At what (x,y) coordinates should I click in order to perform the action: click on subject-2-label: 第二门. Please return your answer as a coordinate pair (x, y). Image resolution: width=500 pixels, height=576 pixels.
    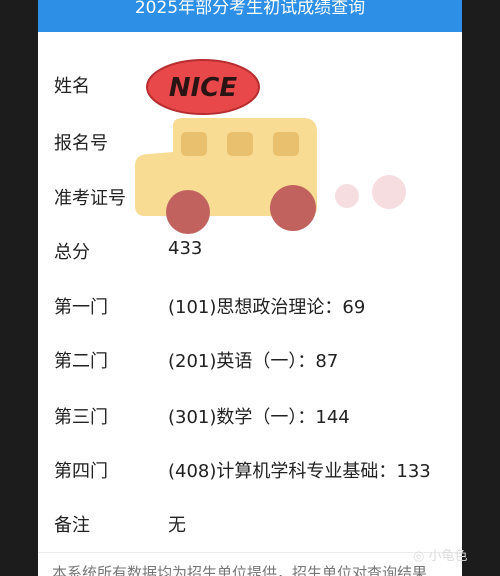
    Looking at the image, I should click on (81, 361).